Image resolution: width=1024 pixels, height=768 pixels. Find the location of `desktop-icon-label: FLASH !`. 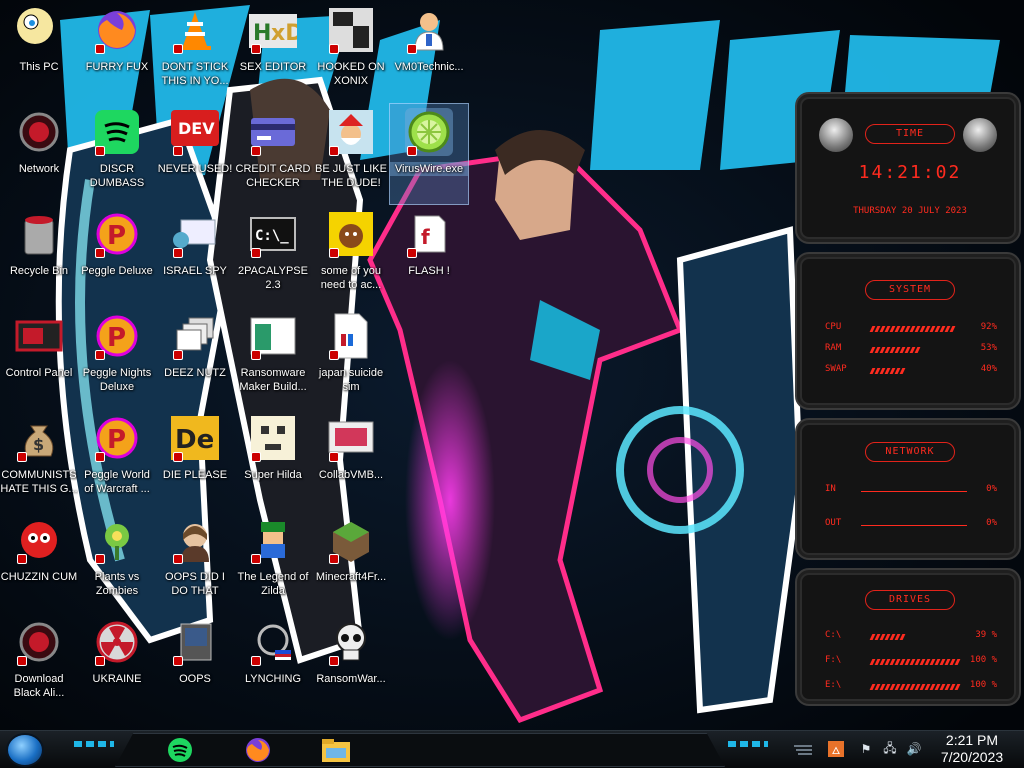

desktop-icon-label: FLASH ! is located at coordinates (429, 271).